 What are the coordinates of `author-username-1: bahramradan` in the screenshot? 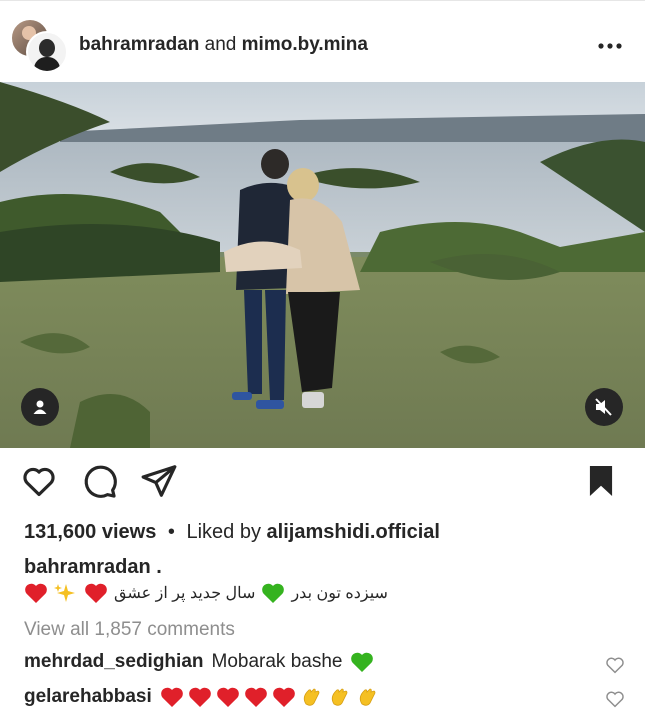 It's located at (139, 44).